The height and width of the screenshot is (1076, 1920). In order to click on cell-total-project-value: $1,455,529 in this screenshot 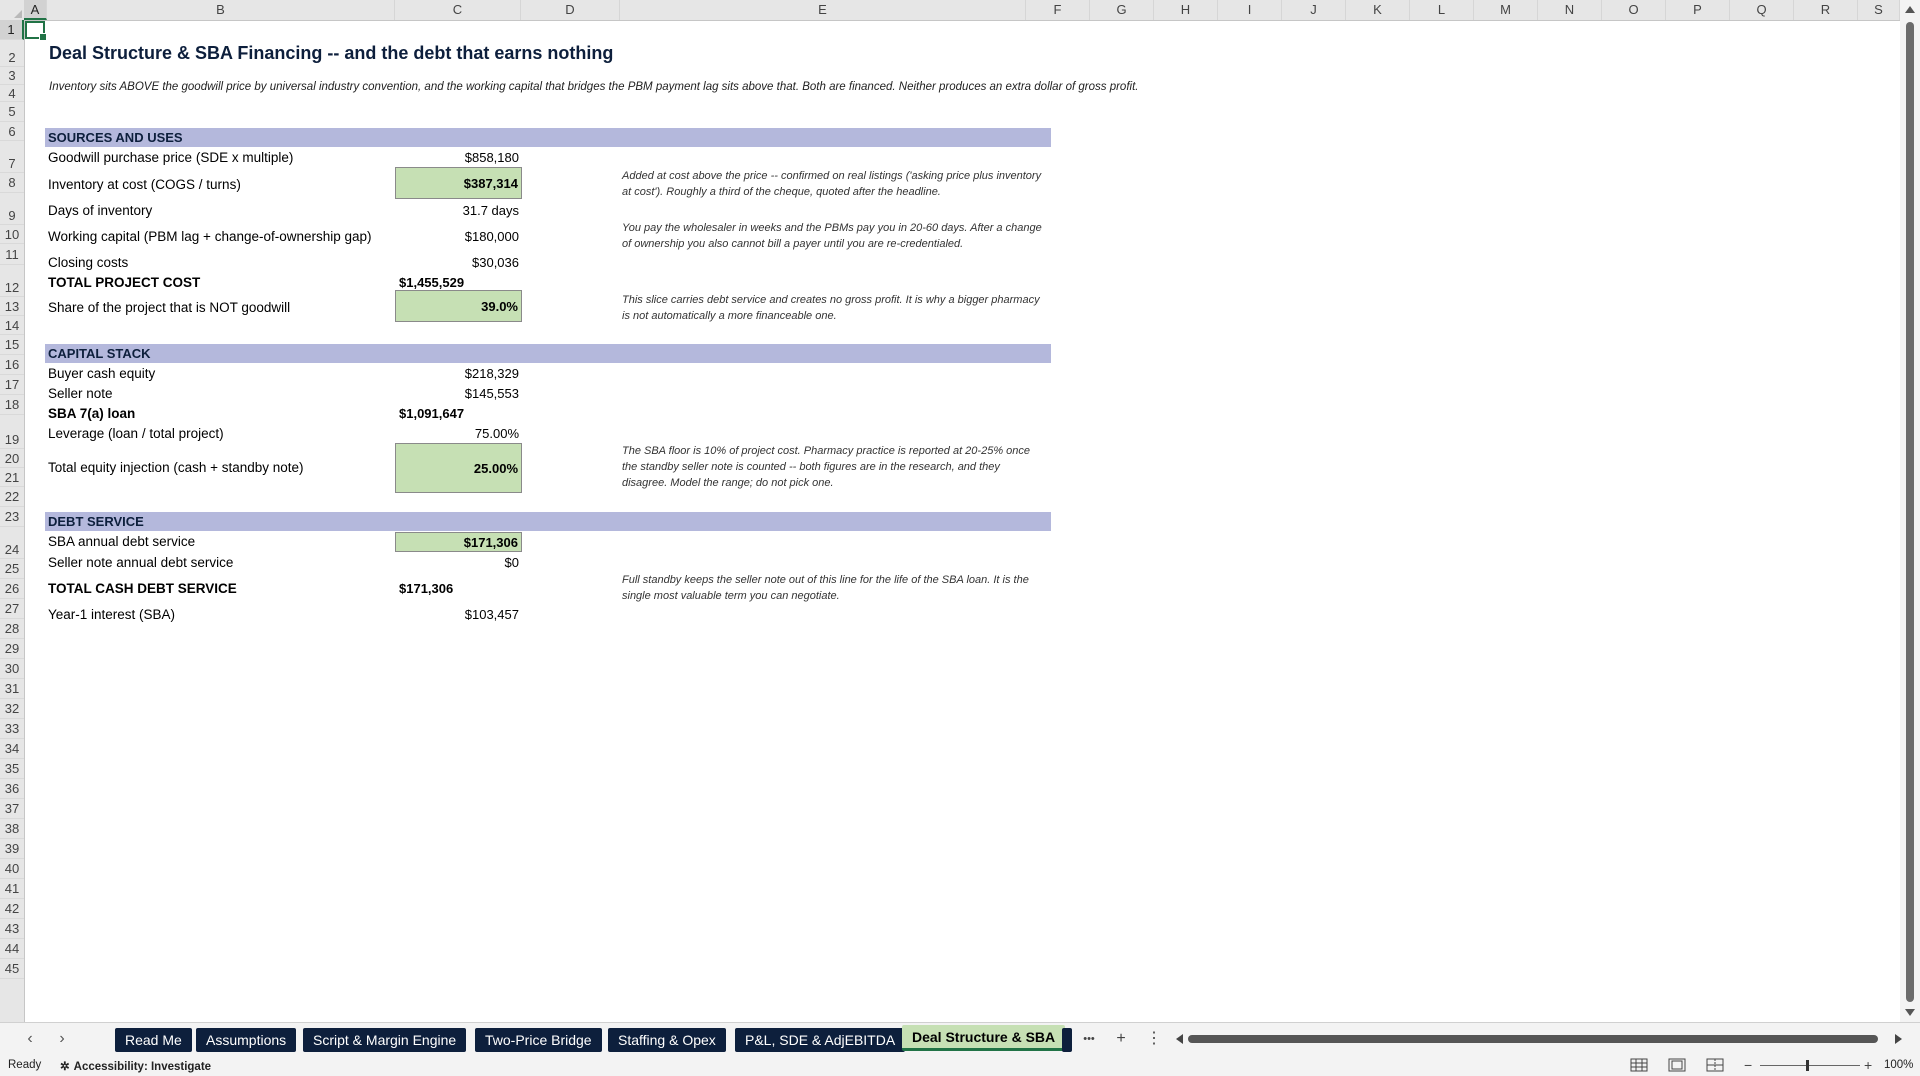, I will do `click(431, 282)`.